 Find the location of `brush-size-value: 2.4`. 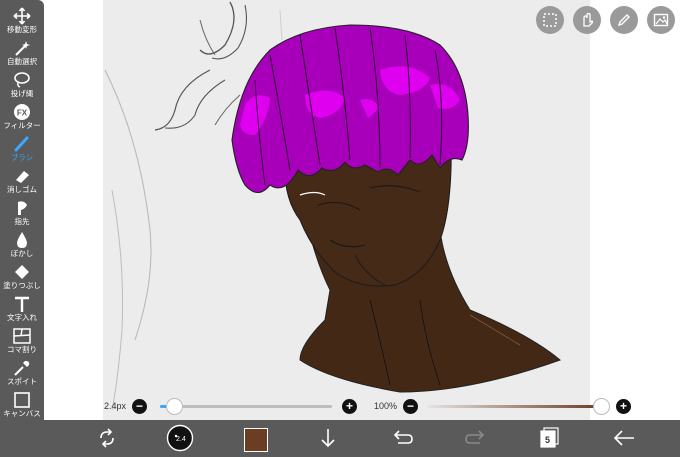

brush-size-value: 2.4 is located at coordinates (181, 439).